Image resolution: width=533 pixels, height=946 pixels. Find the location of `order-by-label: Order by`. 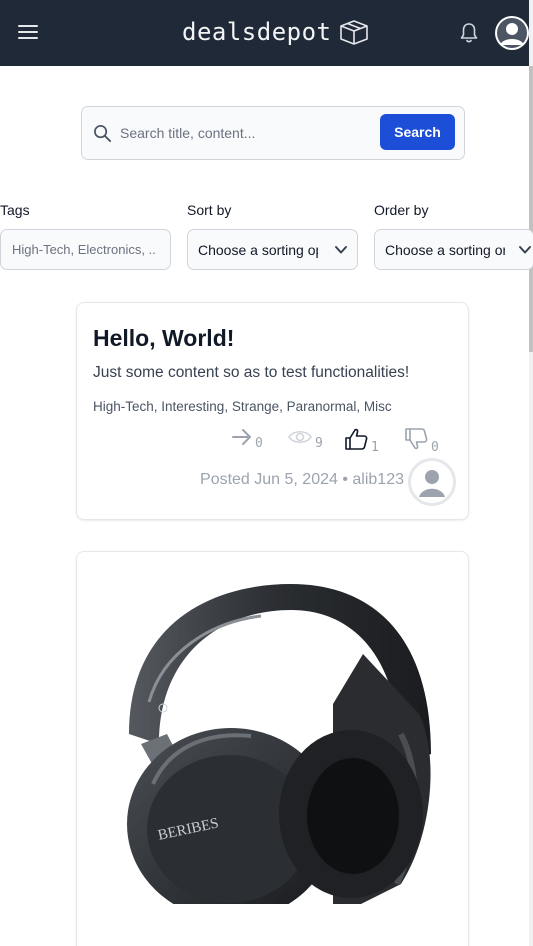

order-by-label: Order by is located at coordinates (401, 210).